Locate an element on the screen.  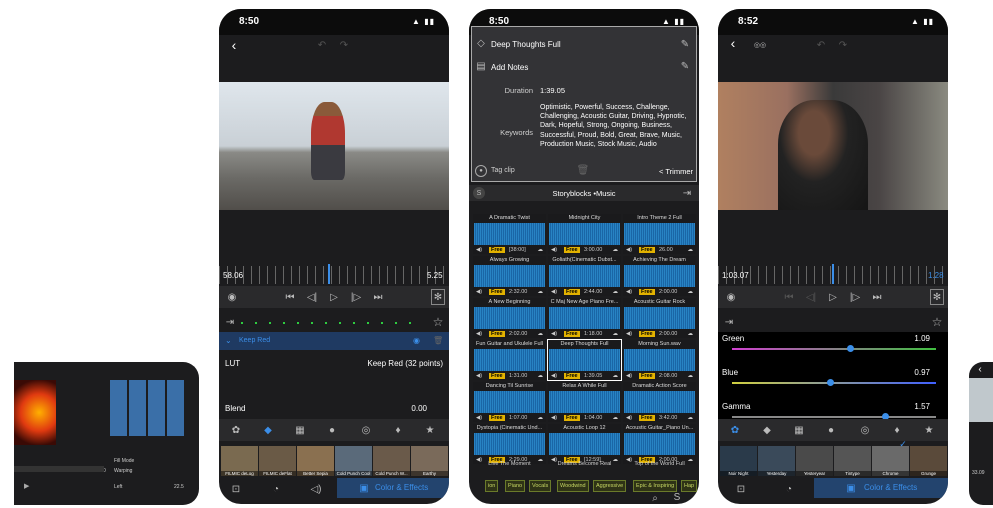
slider-knob is located at coordinates (850, 348).